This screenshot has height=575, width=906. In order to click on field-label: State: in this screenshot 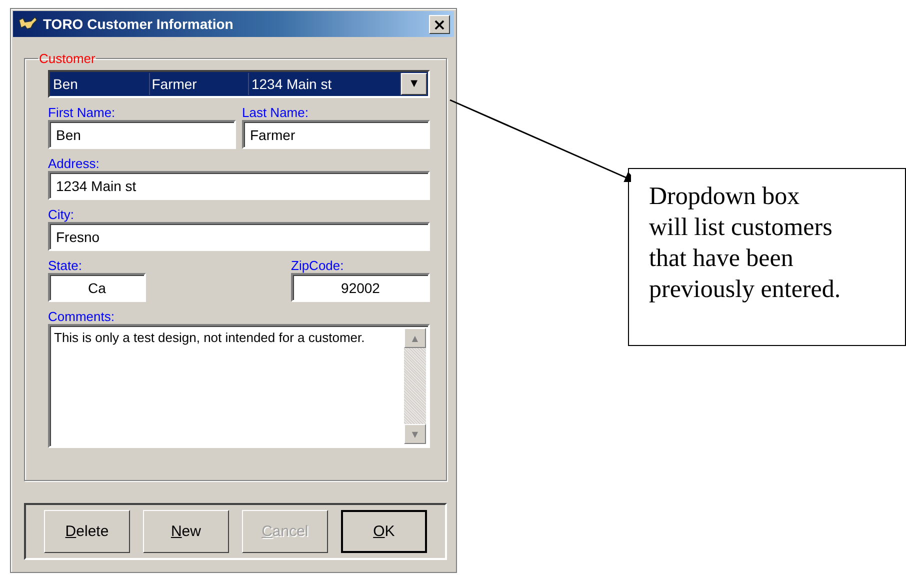, I will do `click(65, 266)`.